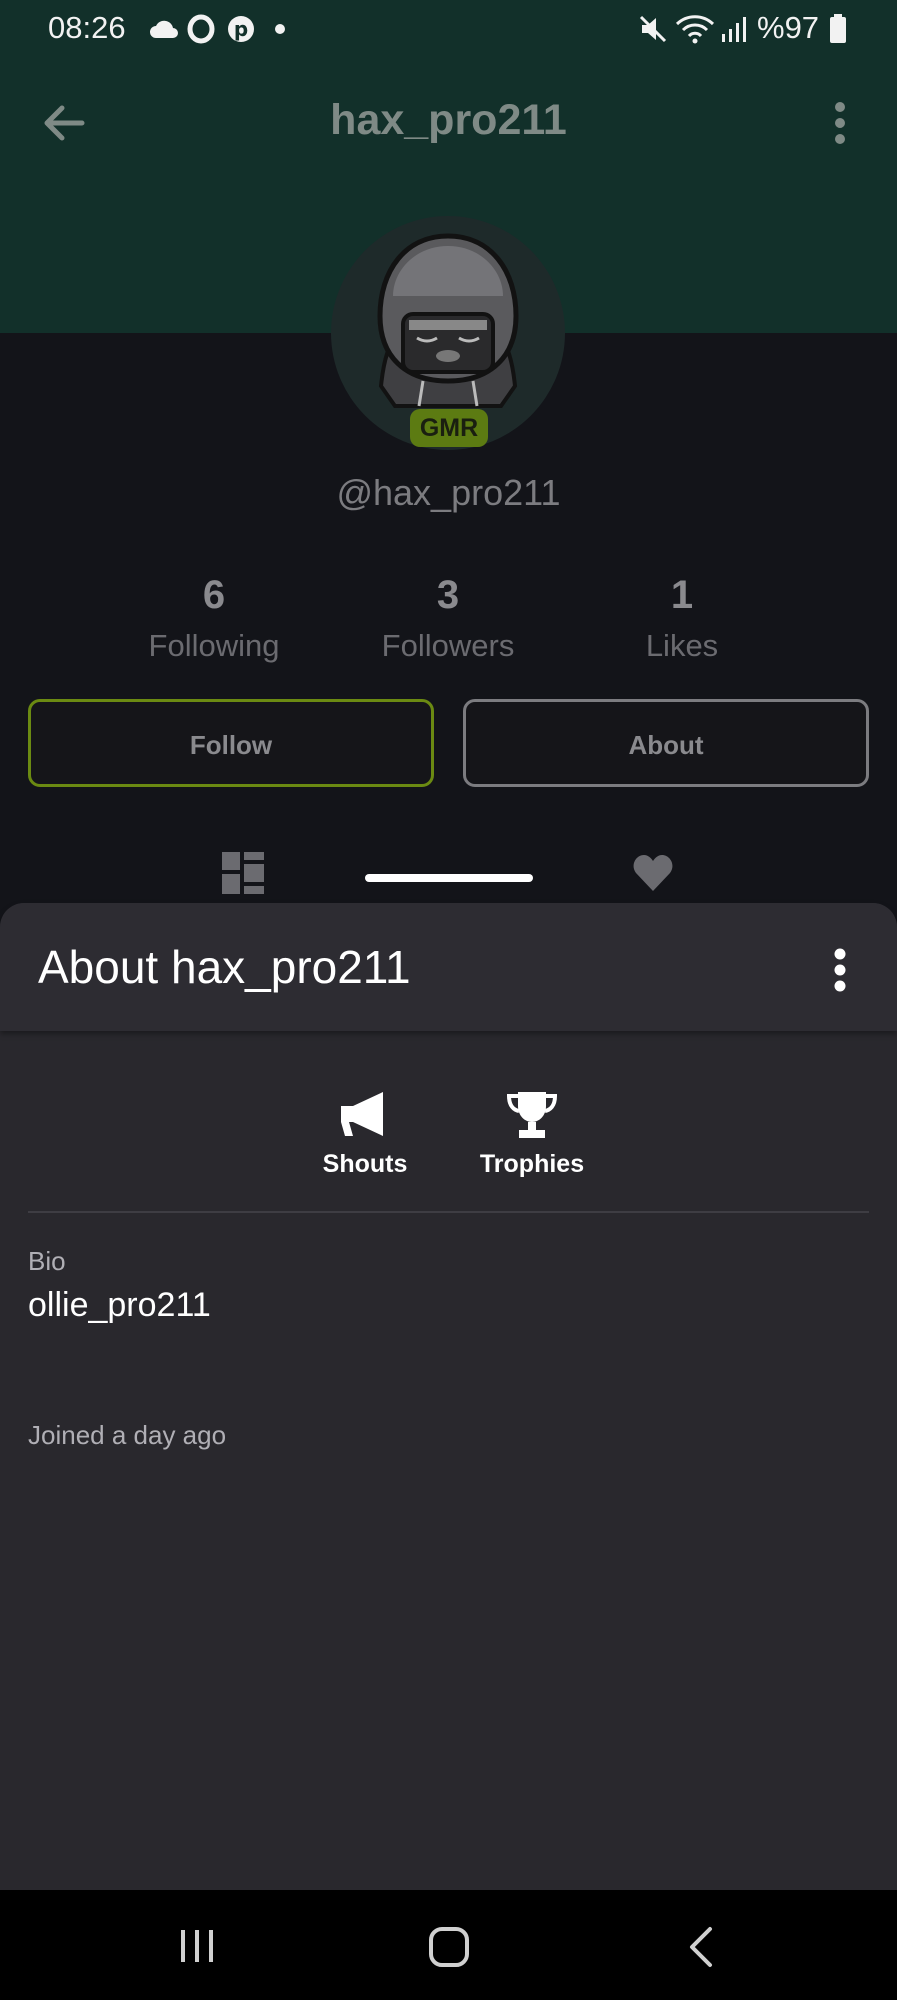 This screenshot has height=2000, width=897. Describe the element at coordinates (532, 1115) in the screenshot. I see `trophy-icon` at that location.